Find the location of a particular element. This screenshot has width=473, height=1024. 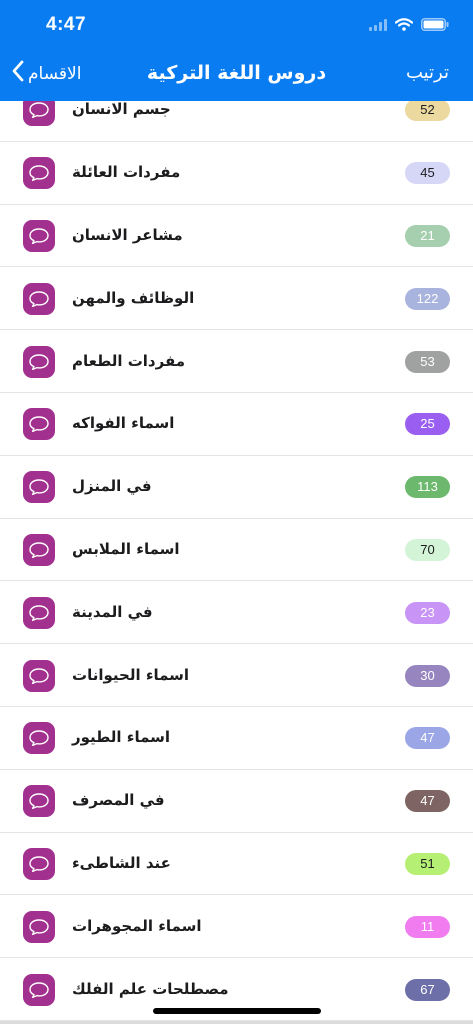

count-badge: 21 is located at coordinates (427, 235).